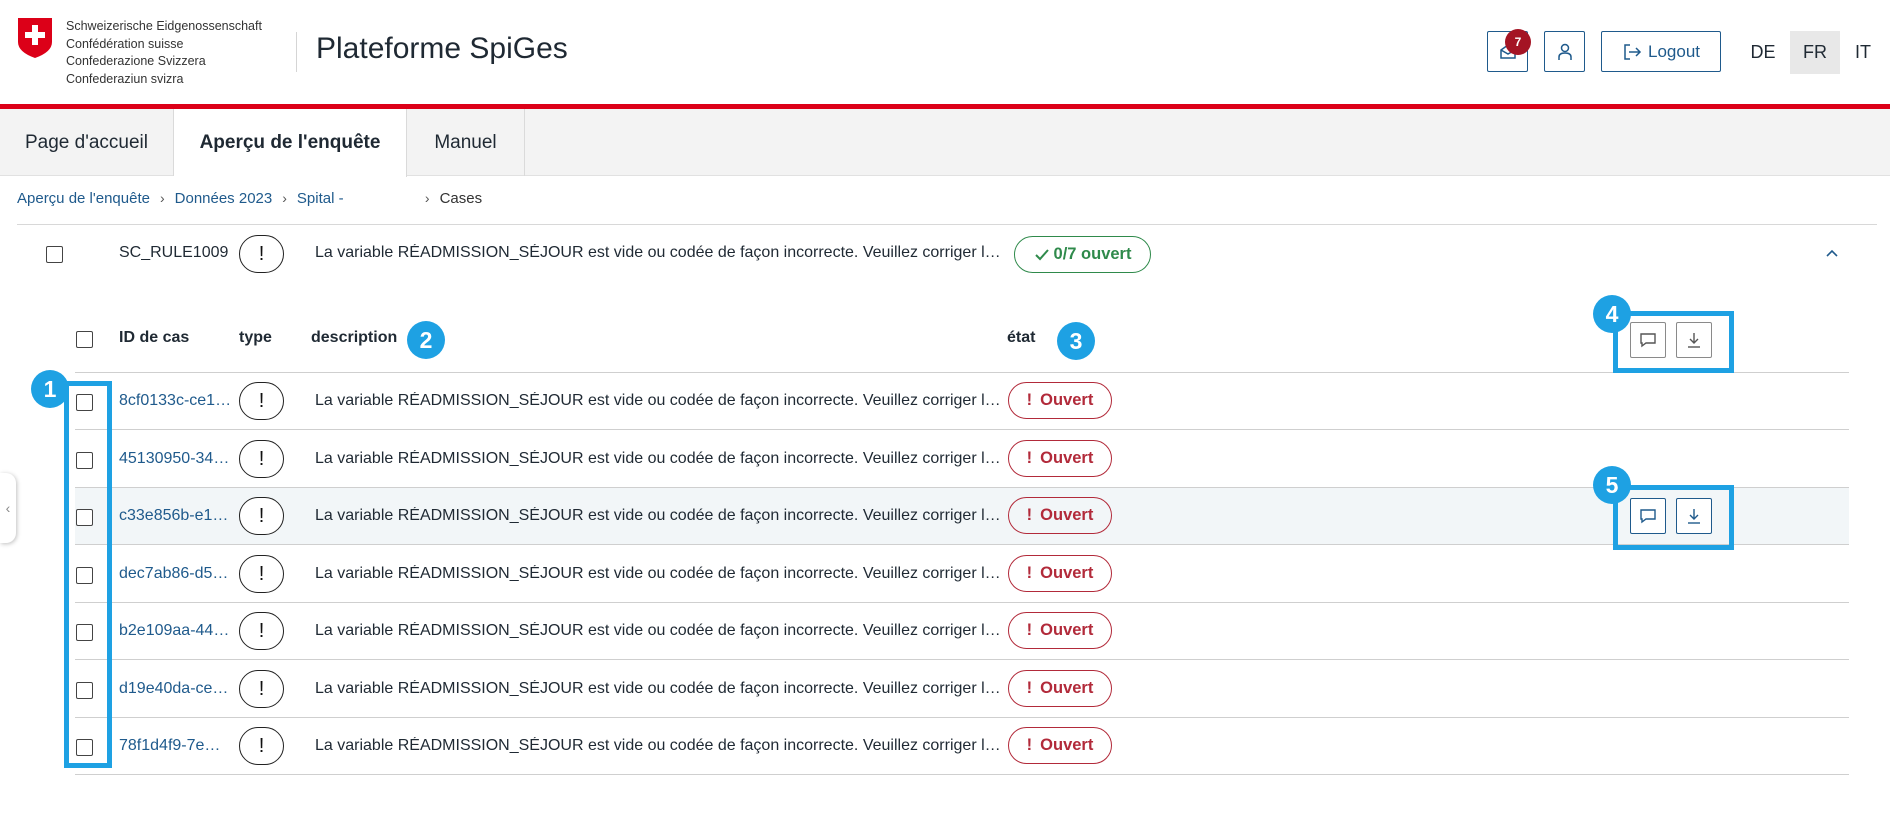 The height and width of the screenshot is (814, 1890). Describe the element at coordinates (354, 337) in the screenshot. I see `column-header-description: description` at that location.